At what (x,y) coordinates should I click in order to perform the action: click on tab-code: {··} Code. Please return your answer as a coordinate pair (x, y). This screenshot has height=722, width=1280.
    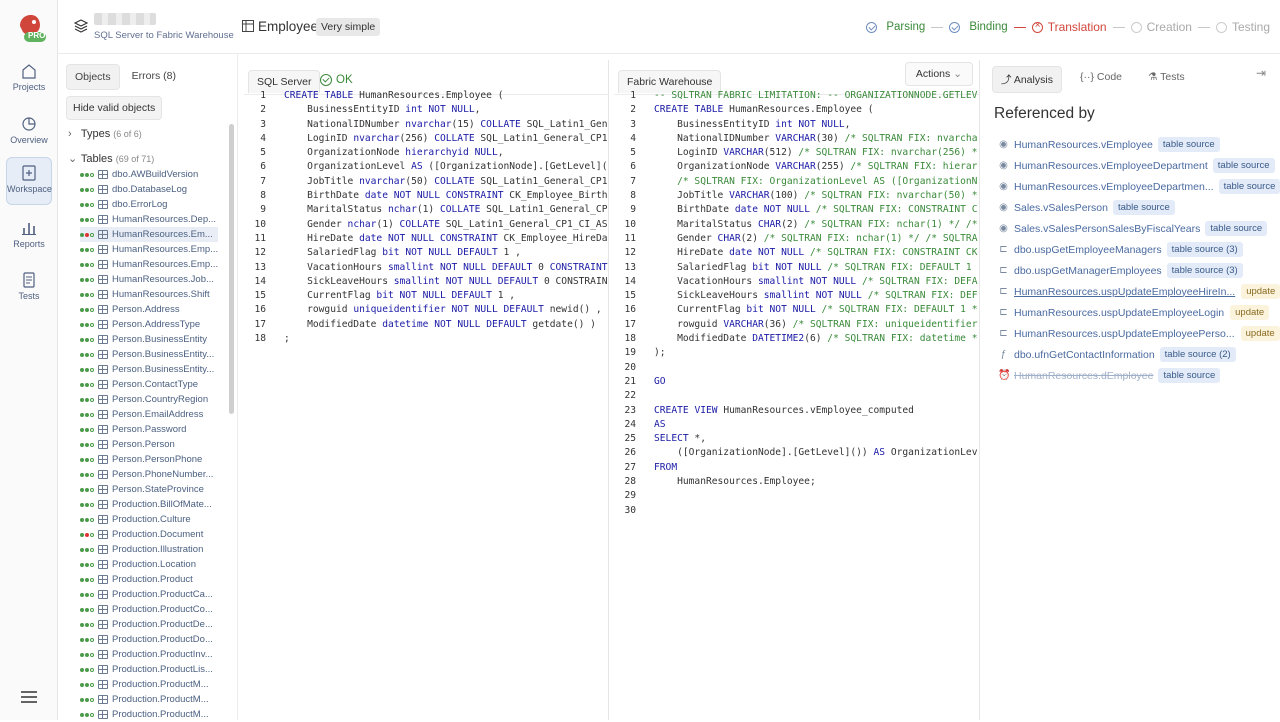
    Looking at the image, I should click on (1101, 79).